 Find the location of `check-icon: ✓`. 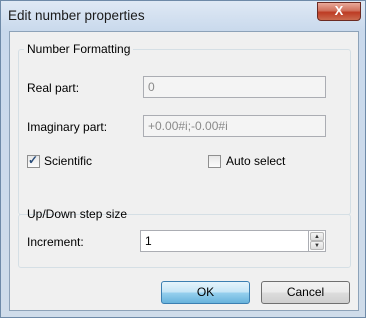

check-icon: ✓ is located at coordinates (33, 160).